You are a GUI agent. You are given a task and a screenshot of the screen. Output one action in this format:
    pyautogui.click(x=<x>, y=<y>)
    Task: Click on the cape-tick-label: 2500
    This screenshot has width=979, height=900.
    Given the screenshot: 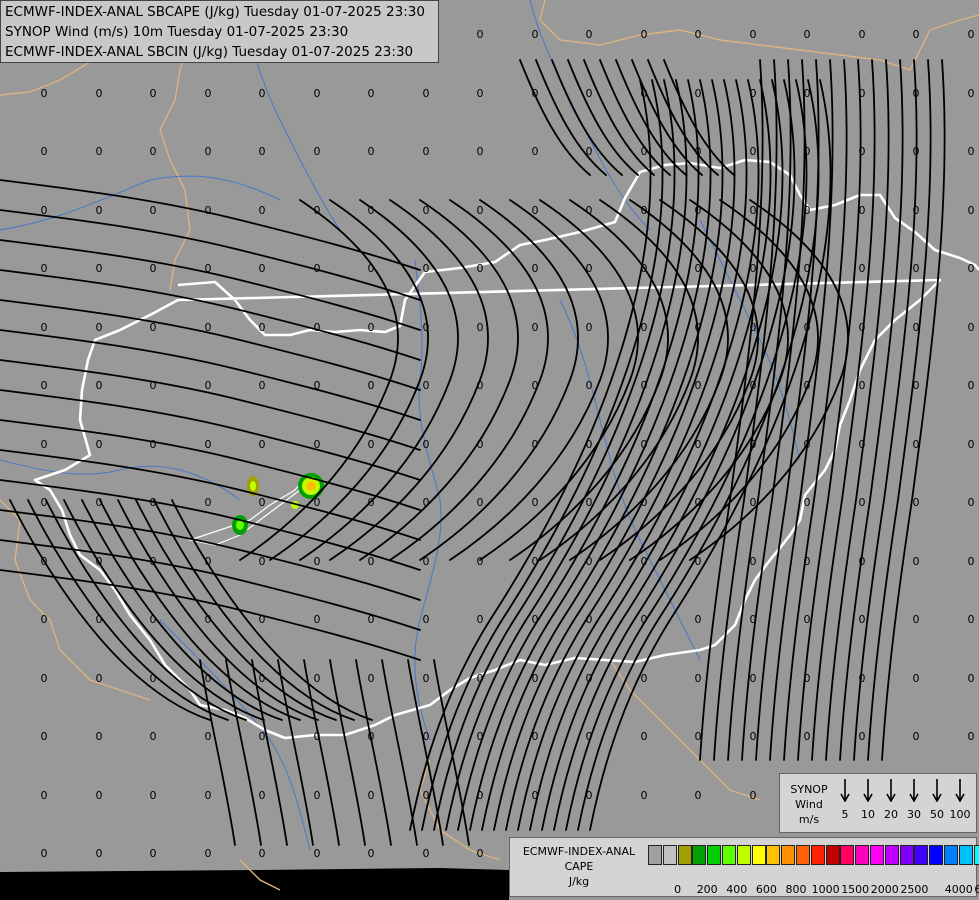 What is the action you would take?
    pyautogui.click(x=914, y=889)
    